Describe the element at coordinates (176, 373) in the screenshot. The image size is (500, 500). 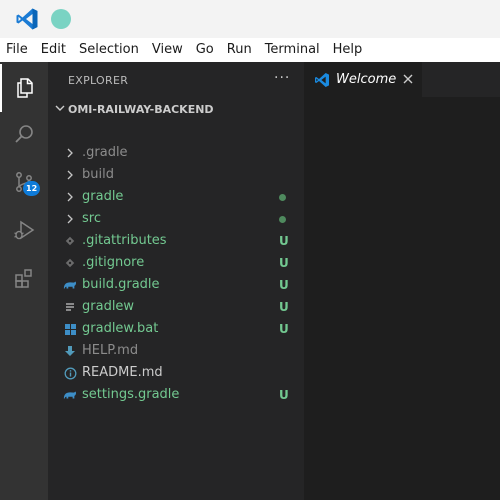
I see `file-tree-item: README.md` at that location.